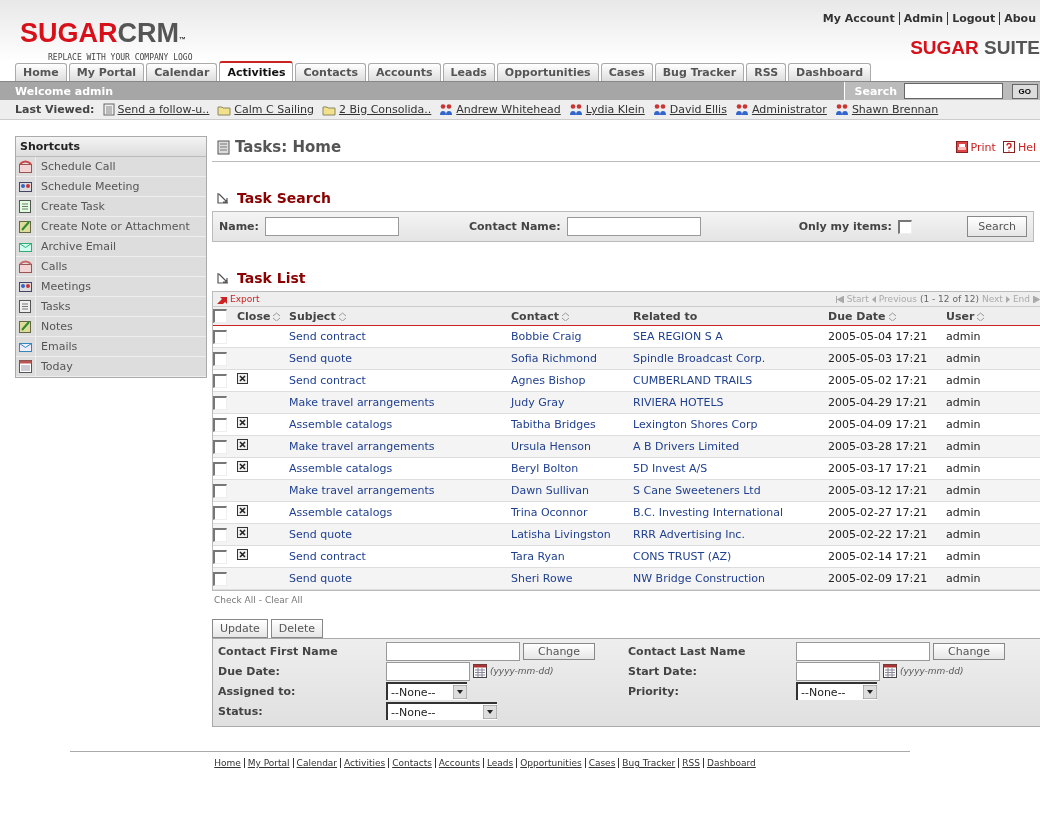 The width and height of the screenshot is (1040, 822). Describe the element at coordinates (235, 600) in the screenshot. I see `check-all-link: Check All` at that location.